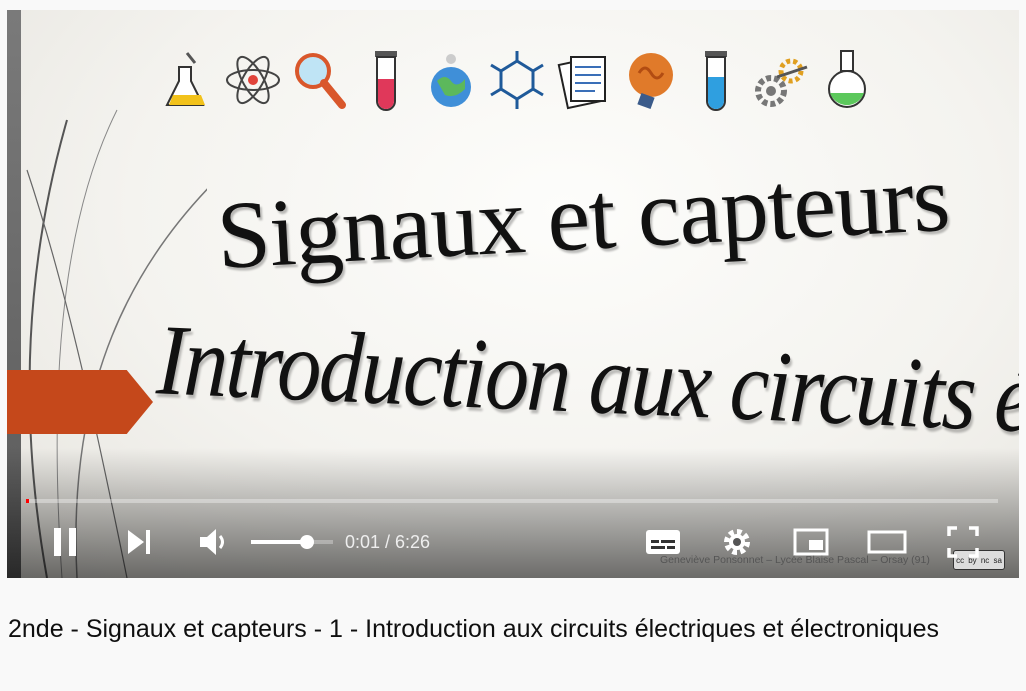  I want to click on time-display: 0:01 / 6:26, so click(388, 542).